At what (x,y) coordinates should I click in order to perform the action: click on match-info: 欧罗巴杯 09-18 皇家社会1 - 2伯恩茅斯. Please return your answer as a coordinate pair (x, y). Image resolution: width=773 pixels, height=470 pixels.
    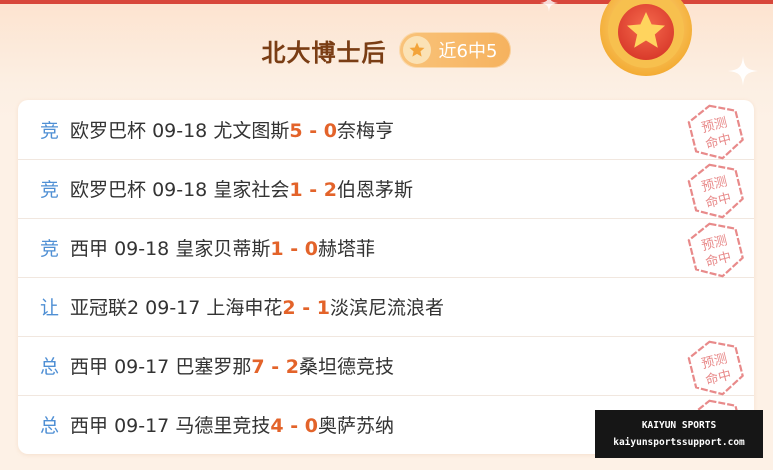
    Looking at the image, I should click on (241, 188).